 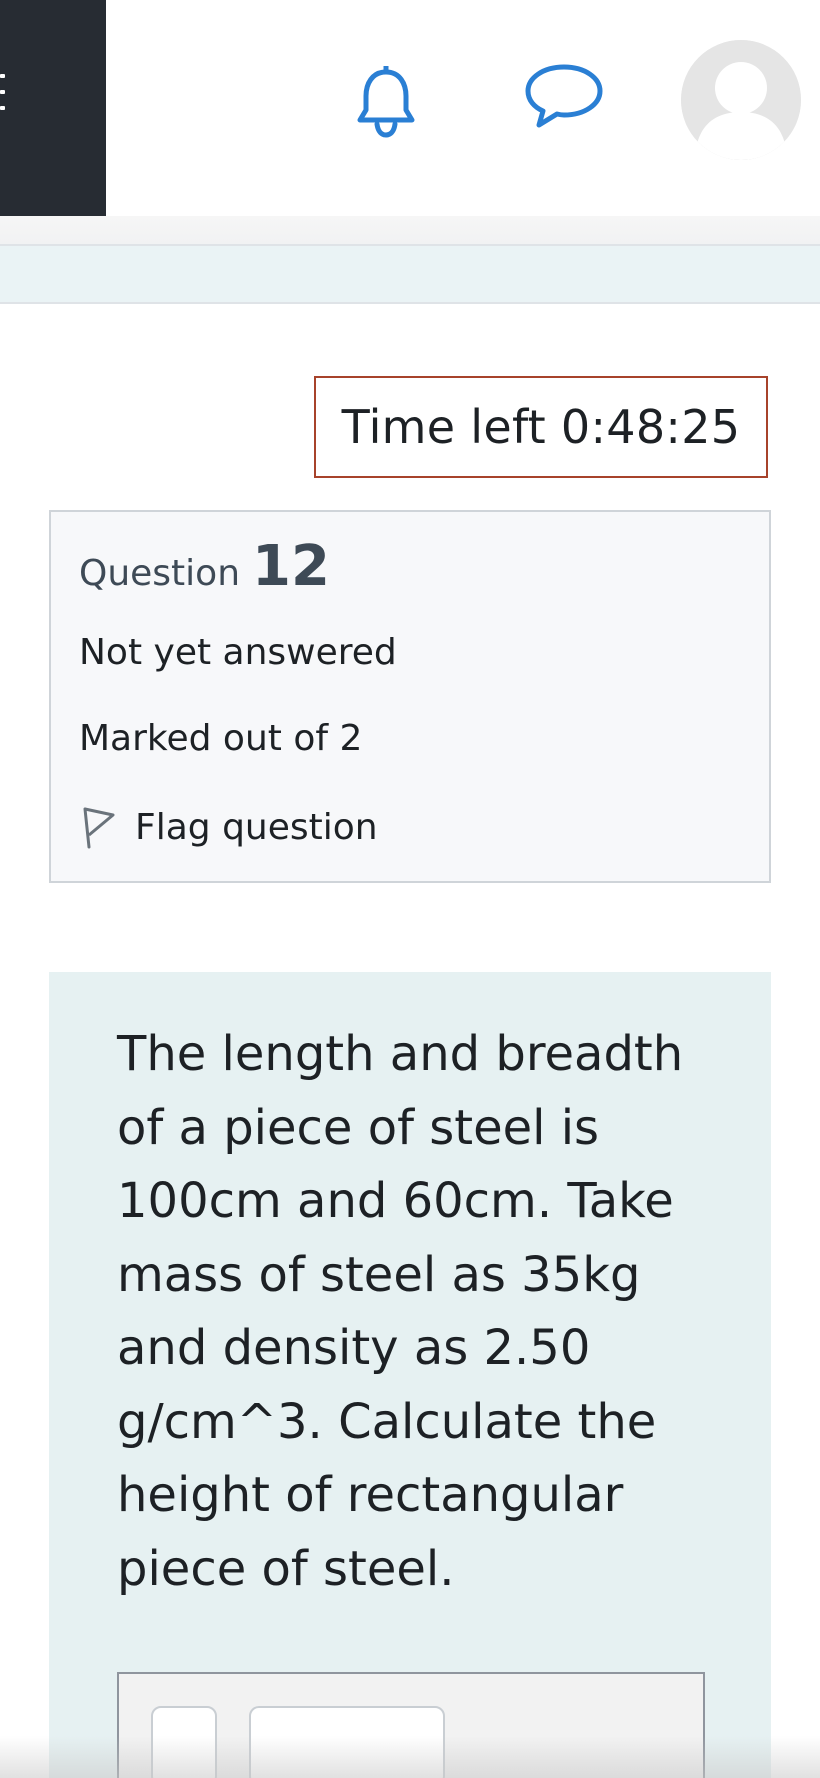 I want to click on flag-outline-icon, so click(x=99, y=828).